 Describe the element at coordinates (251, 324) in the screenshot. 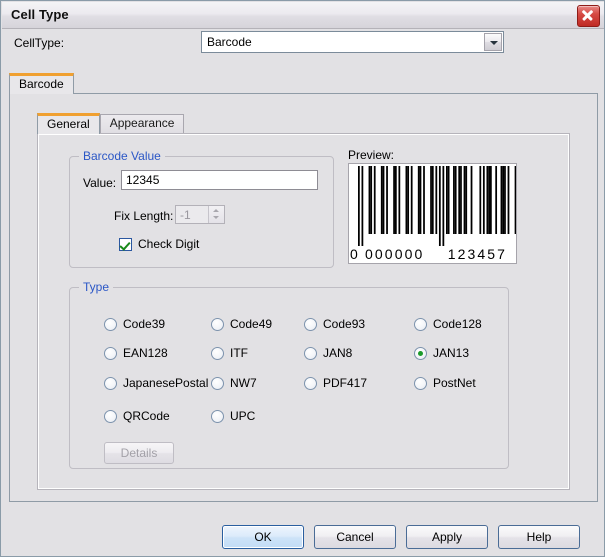

I see `radio-label: Code49` at that location.